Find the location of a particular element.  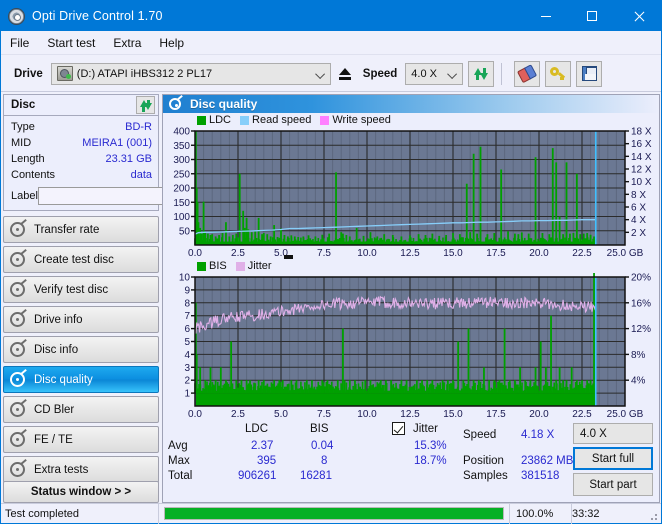

disc-row-type: Type BD-R is located at coordinates (81, 127).